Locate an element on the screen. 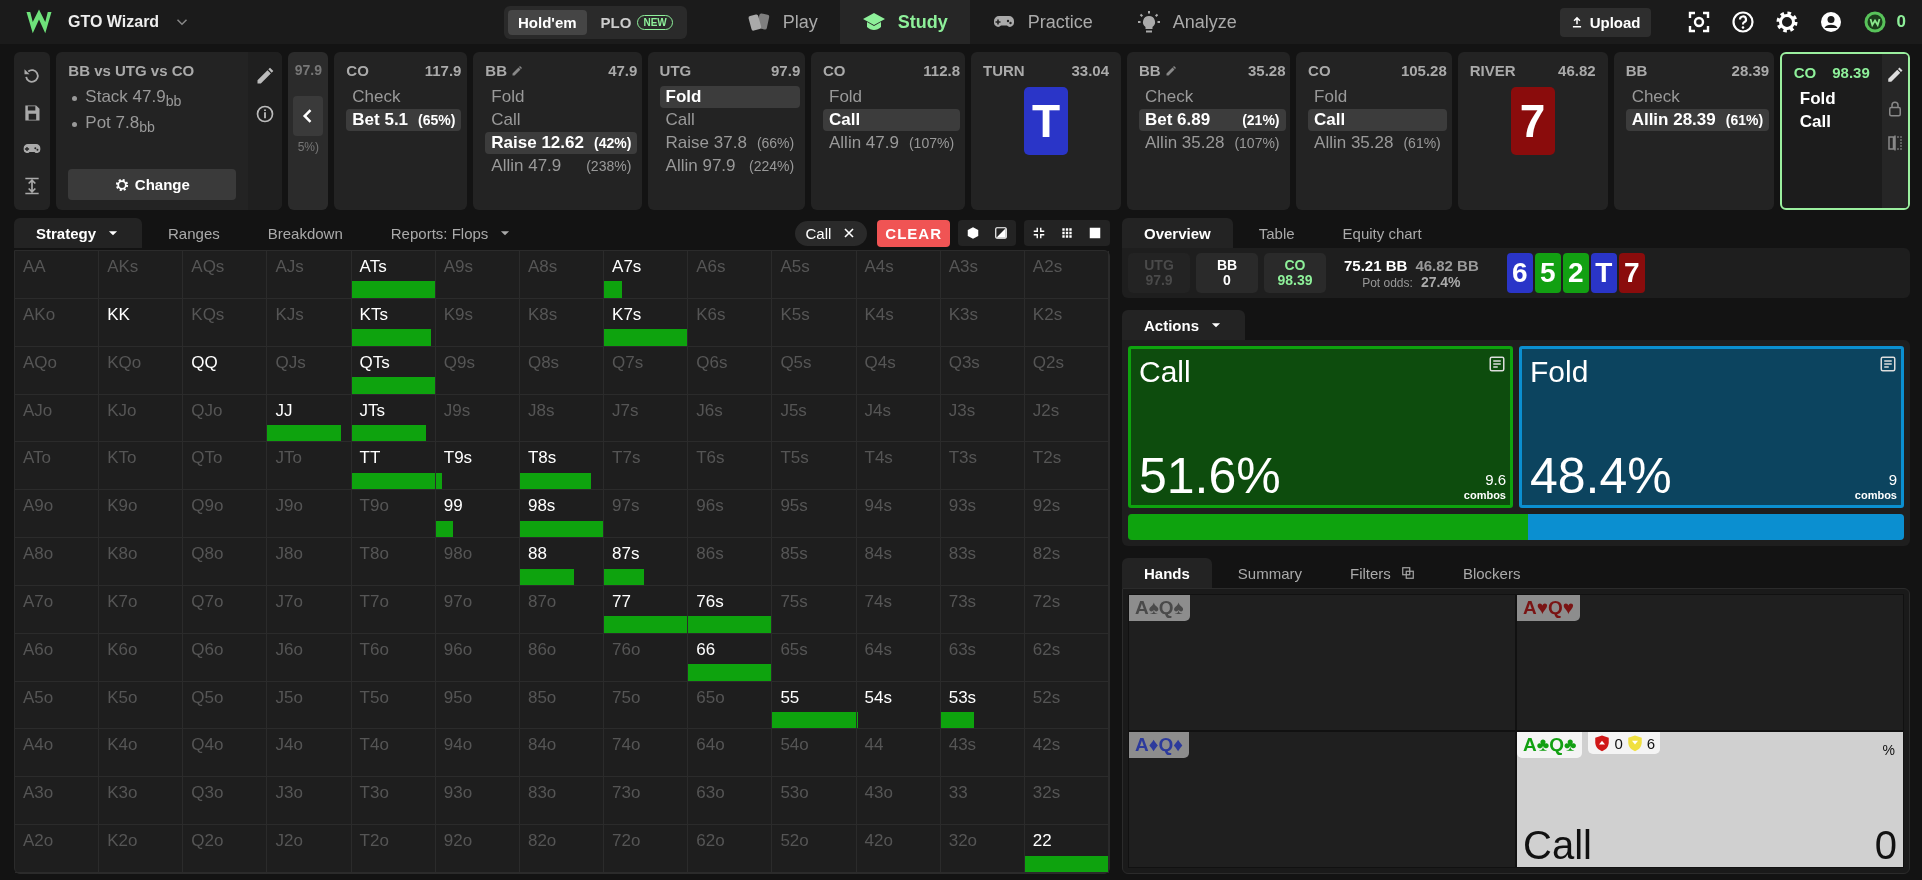  help-icon is located at coordinates (1742, 22).